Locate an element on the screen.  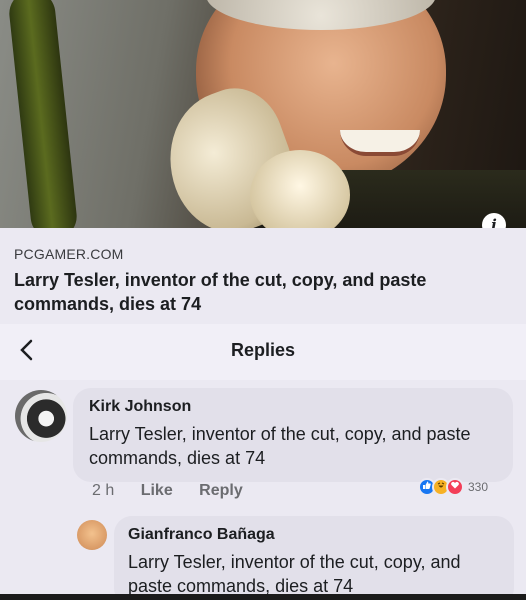
reactions-summary: 330 is located at coordinates (453, 487).